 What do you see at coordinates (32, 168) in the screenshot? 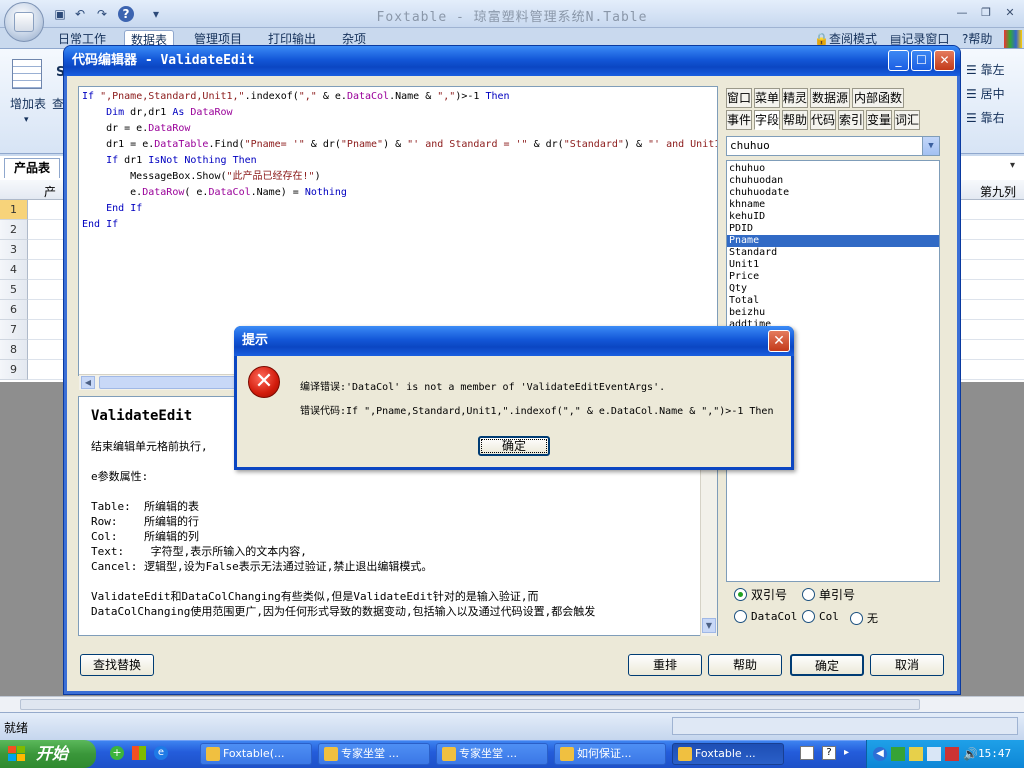
I see `sheet-tab-products: 产品表` at bounding box center [32, 168].